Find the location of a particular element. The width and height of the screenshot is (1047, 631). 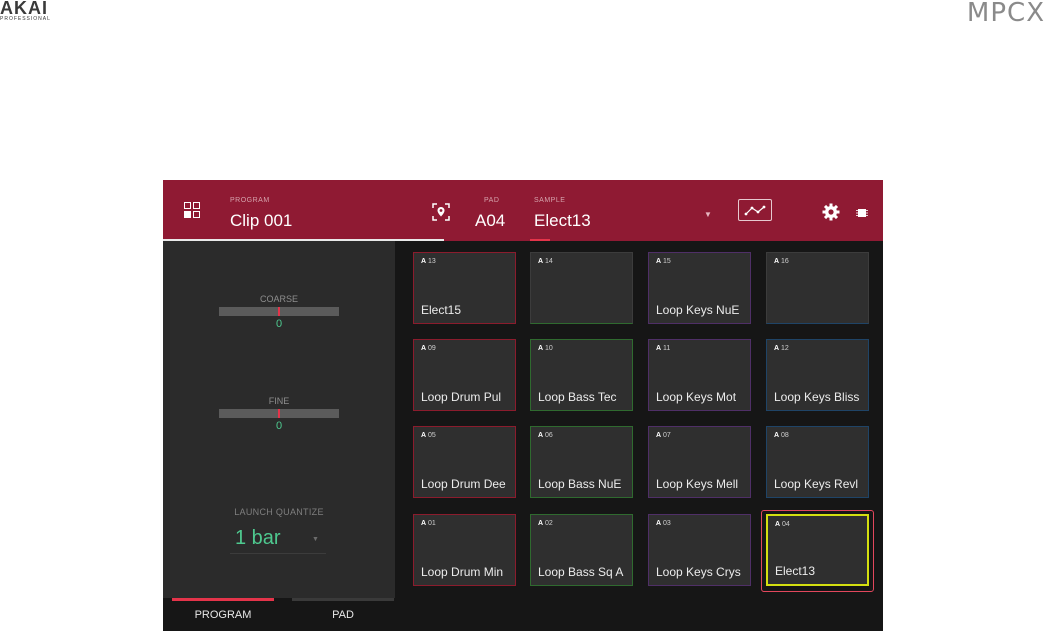

pad-a07: A 07 Loop Keys Mell is located at coordinates (699, 462).